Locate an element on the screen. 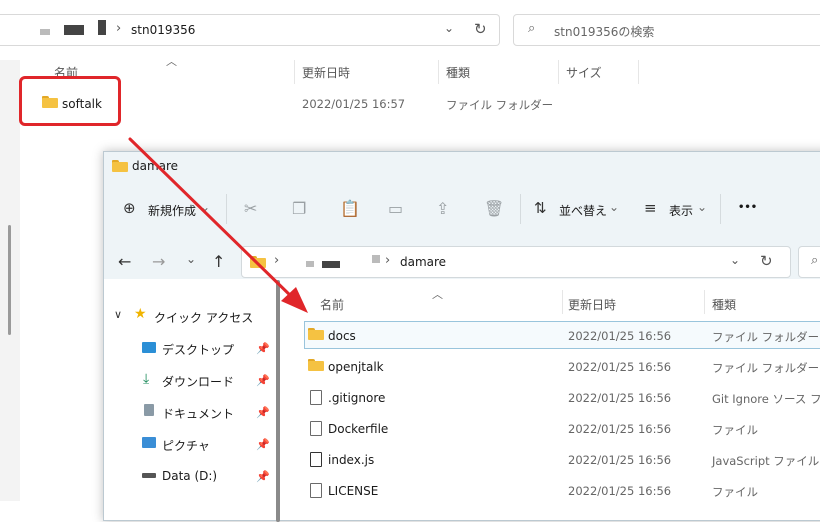 Image resolution: width=820 pixels, height=522 pixels. nav-item-label: ドキュメント is located at coordinates (198, 414).